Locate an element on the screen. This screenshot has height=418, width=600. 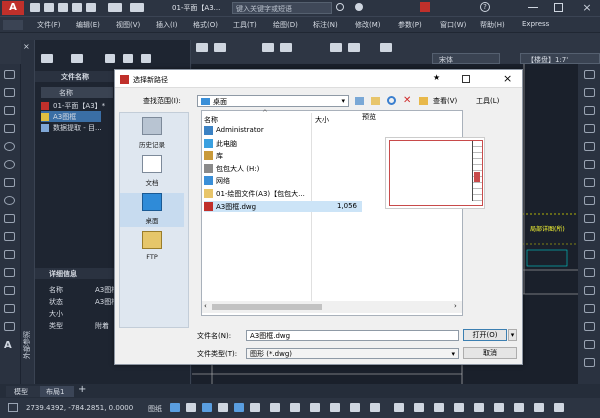
match-icon is located at coordinates (286, 47).